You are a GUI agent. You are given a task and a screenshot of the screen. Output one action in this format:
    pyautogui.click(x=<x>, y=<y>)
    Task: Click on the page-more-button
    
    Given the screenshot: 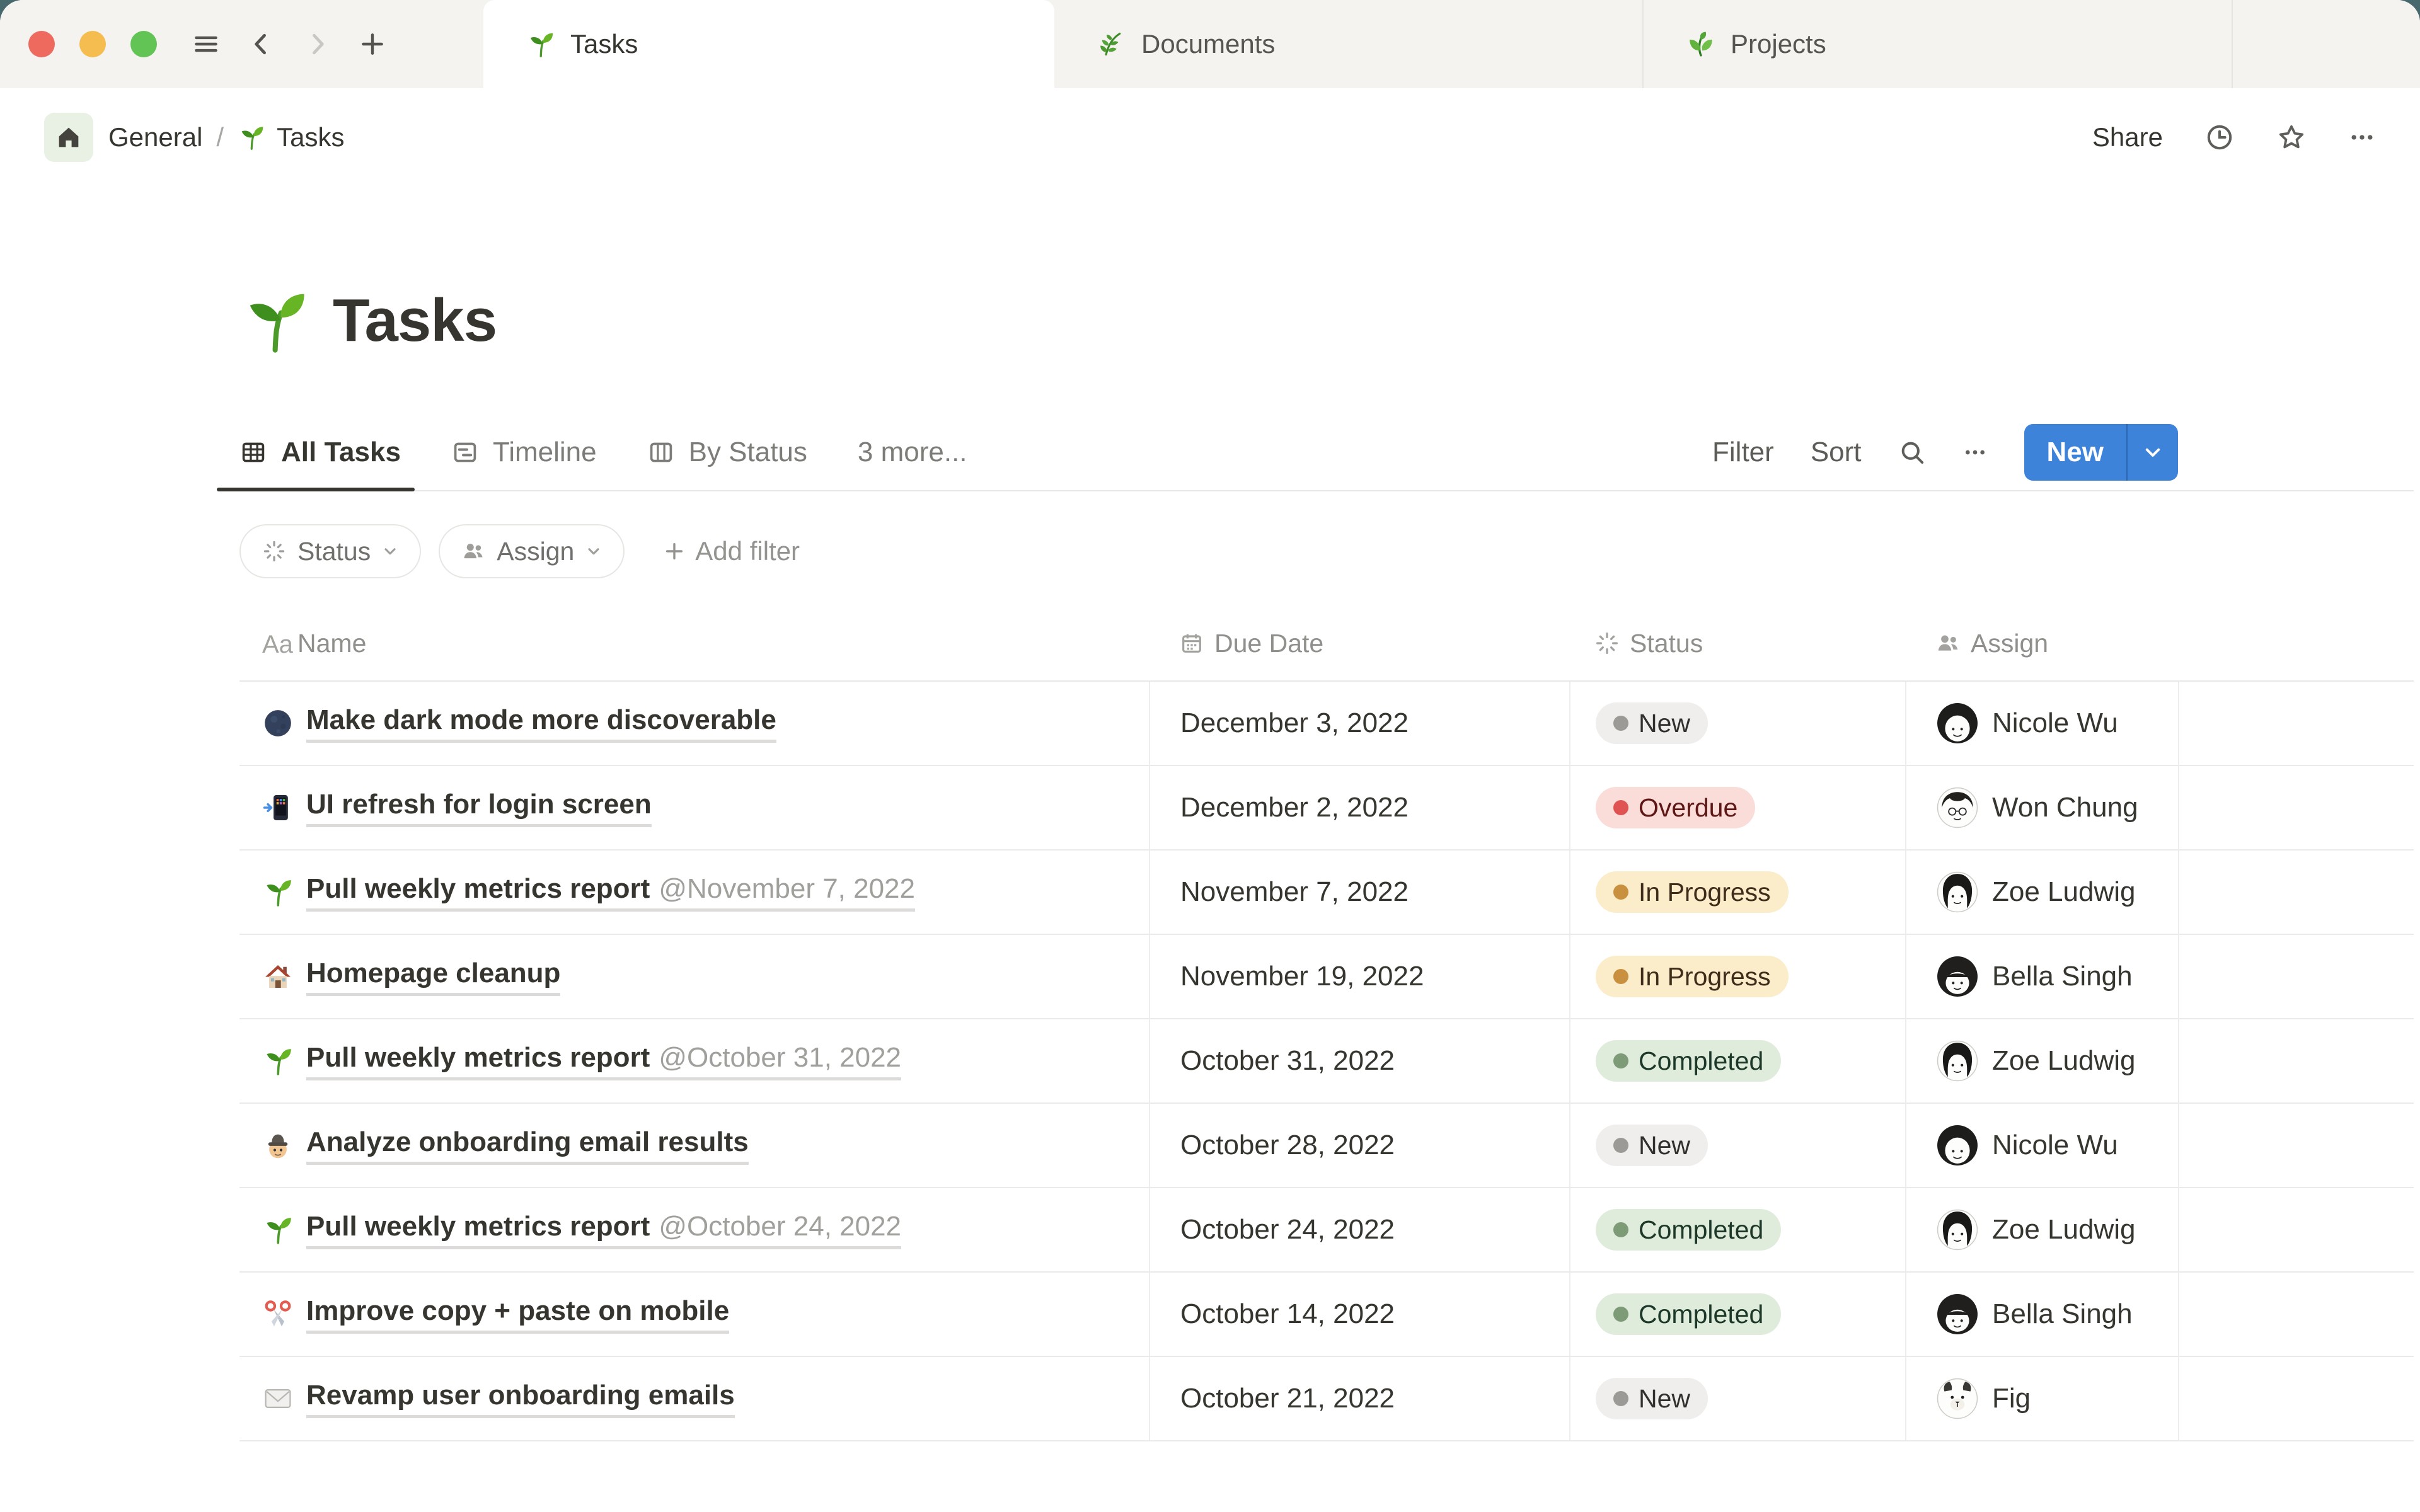 What is the action you would take?
    pyautogui.click(x=2362, y=137)
    